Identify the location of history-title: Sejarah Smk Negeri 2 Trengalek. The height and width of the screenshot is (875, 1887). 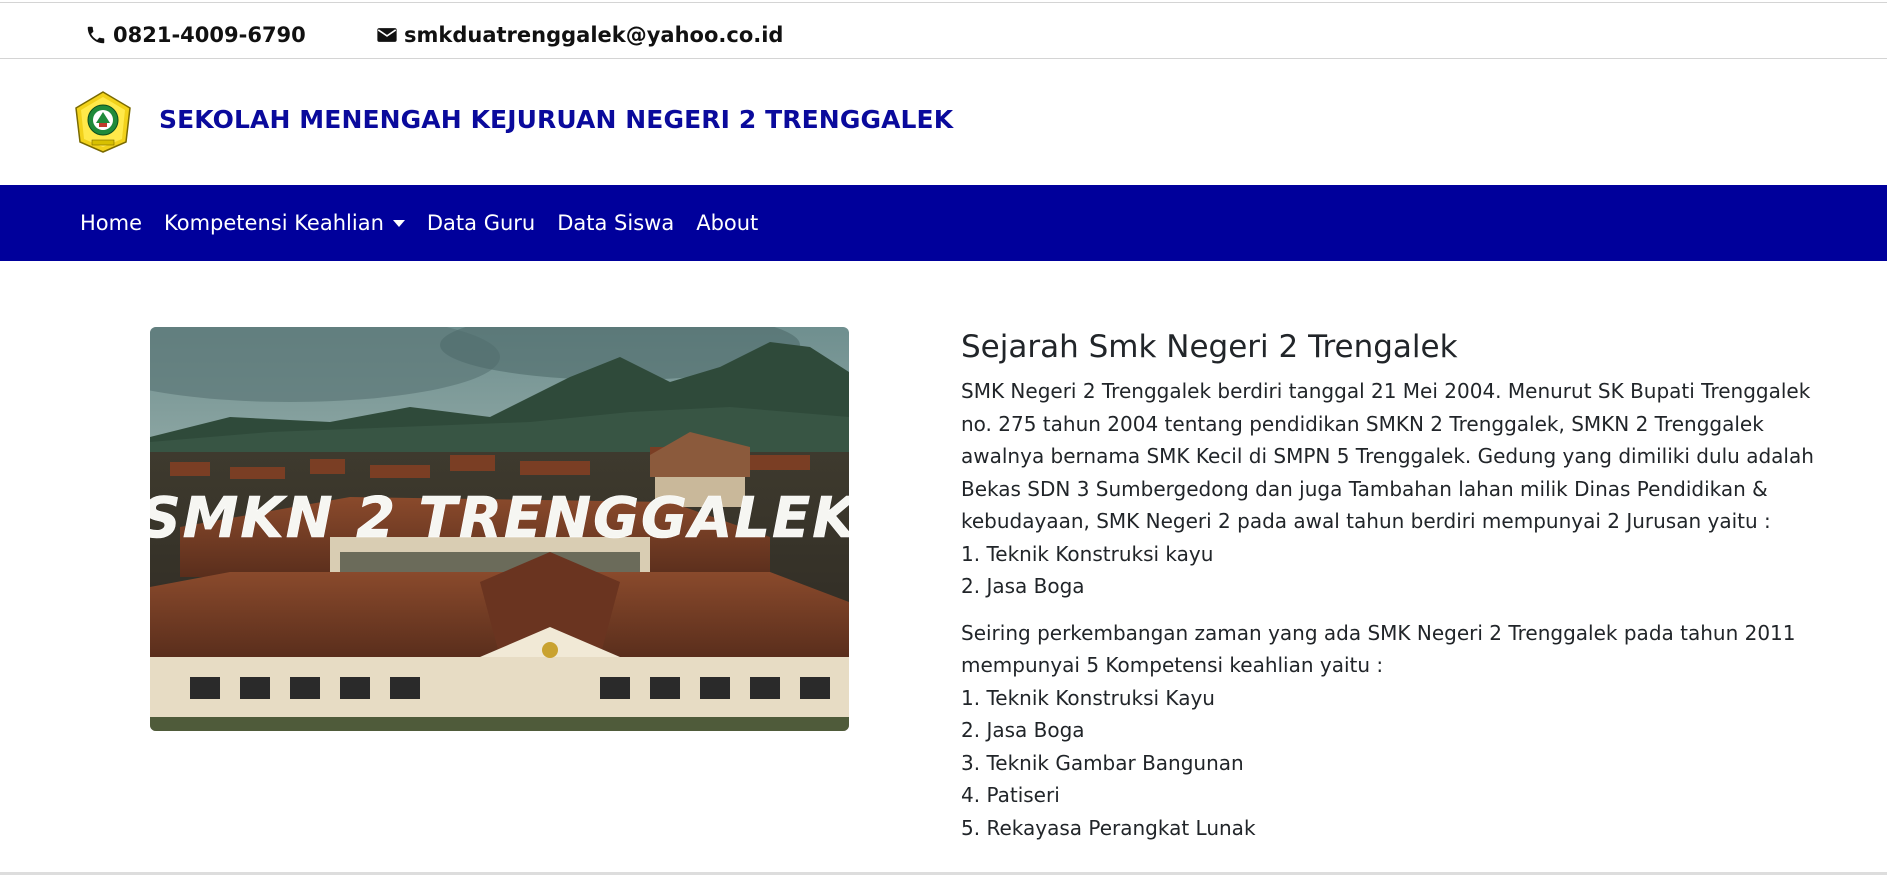
(1209, 347).